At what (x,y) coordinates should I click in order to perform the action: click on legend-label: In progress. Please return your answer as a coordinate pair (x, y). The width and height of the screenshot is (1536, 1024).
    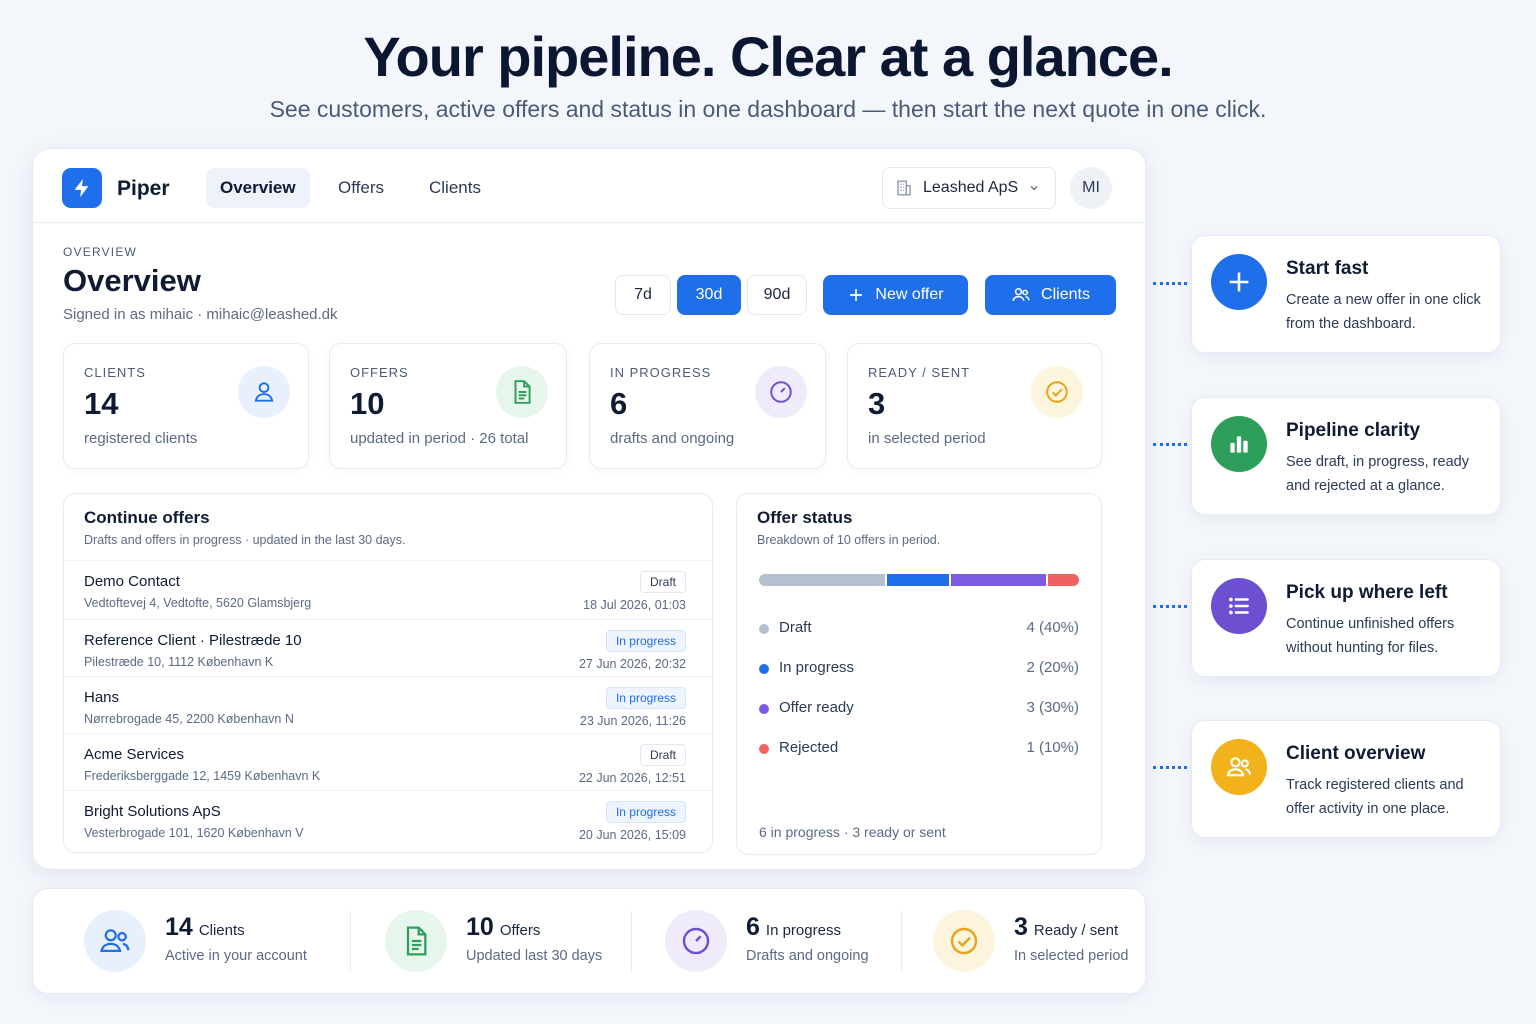
    Looking at the image, I should click on (817, 667).